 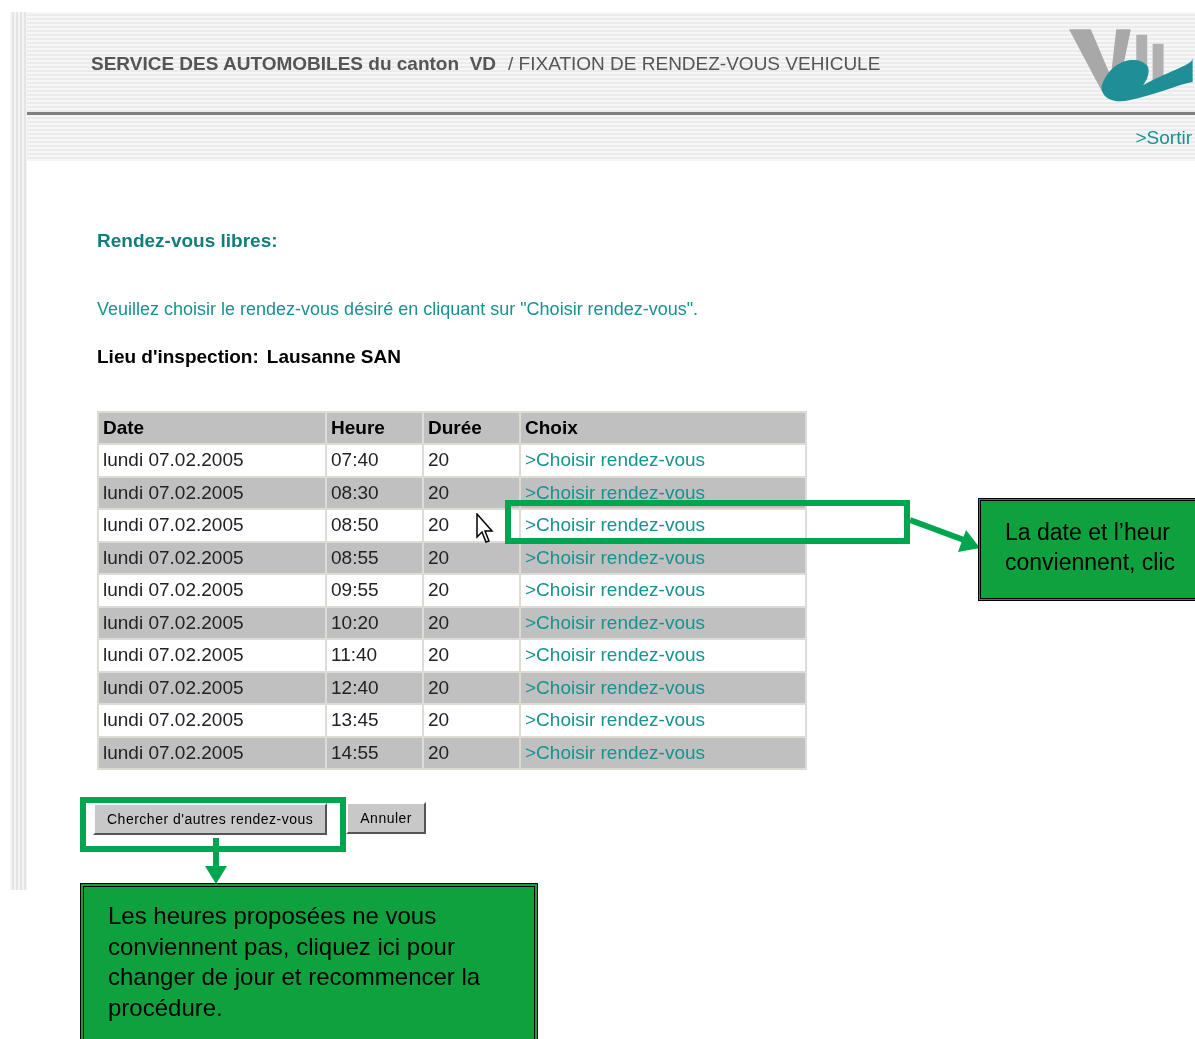 I want to click on table-cell: 07:40, so click(x=374, y=460).